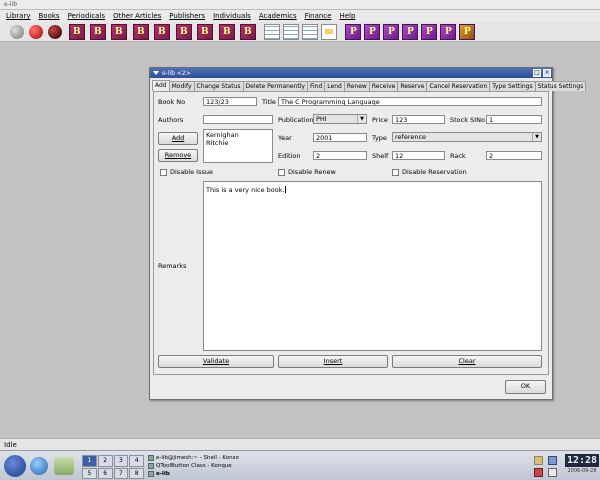 The image size is (600, 480). What do you see at coordinates (418, 155) in the screenshot?
I see `shelf-field: 12` at bounding box center [418, 155].